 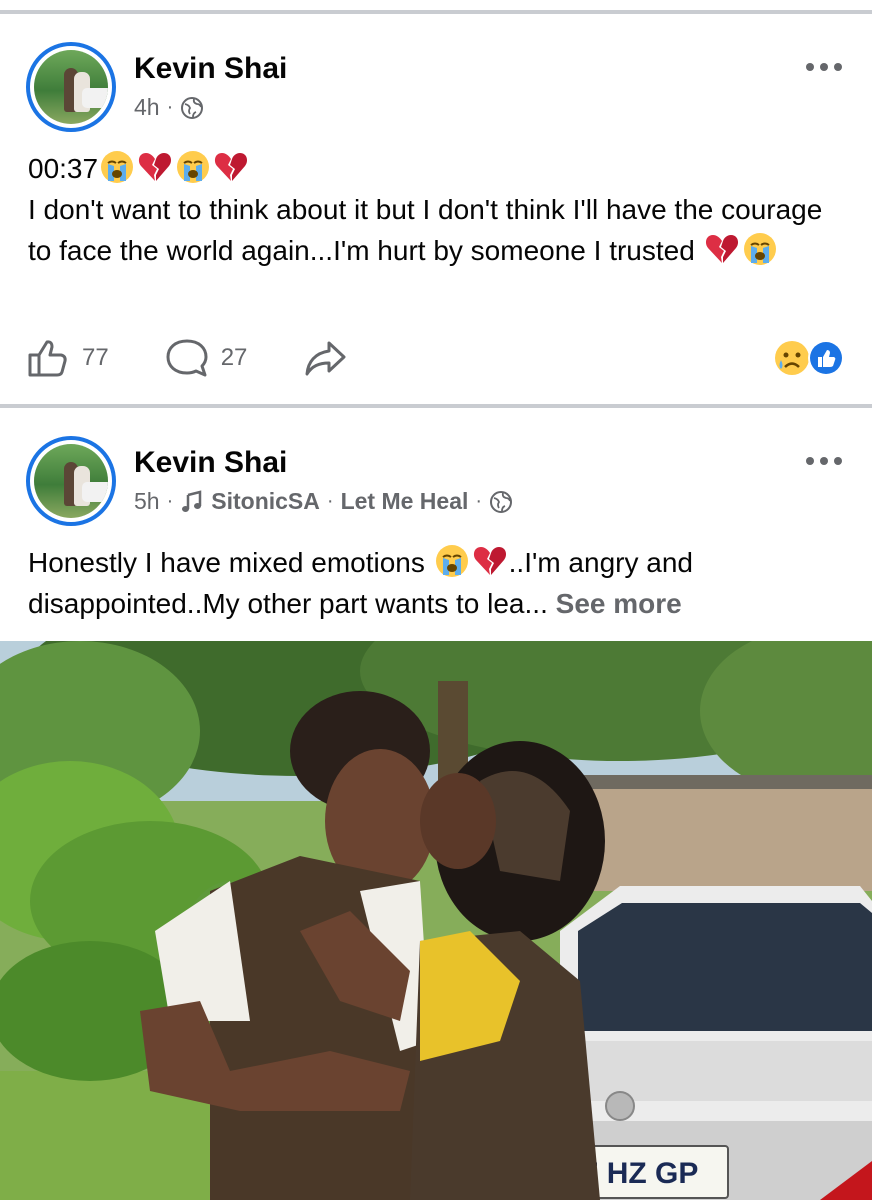 What do you see at coordinates (265, 501) in the screenshot?
I see `music-artist: SitonicSA` at bounding box center [265, 501].